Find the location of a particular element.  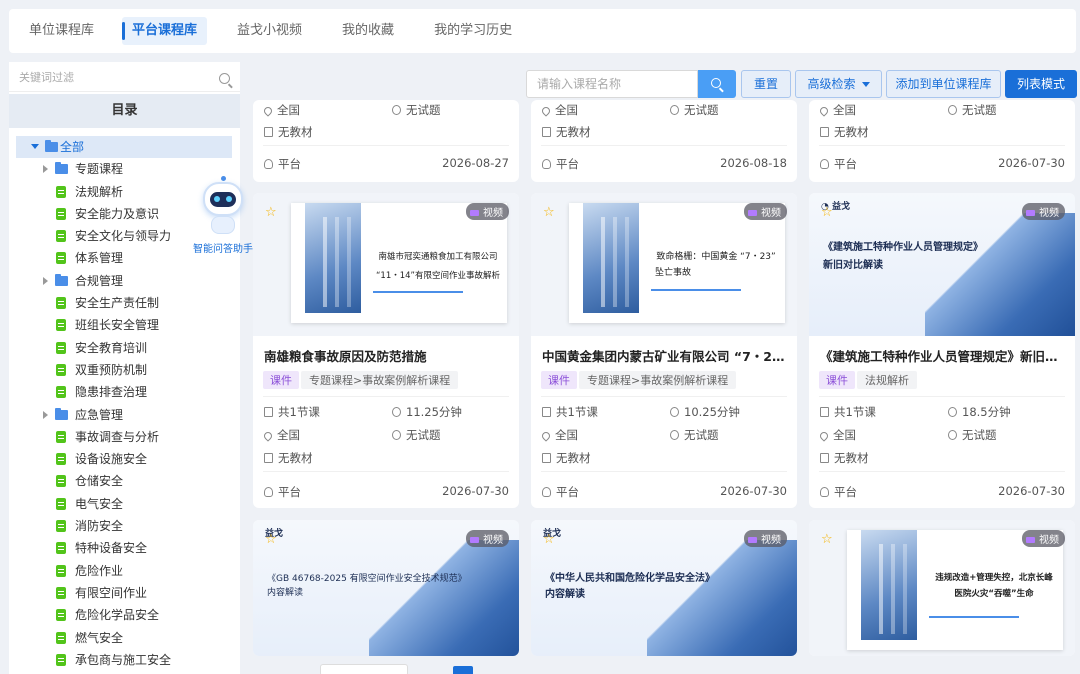

tree-item: 危险作业 is located at coordinates (124, 571).